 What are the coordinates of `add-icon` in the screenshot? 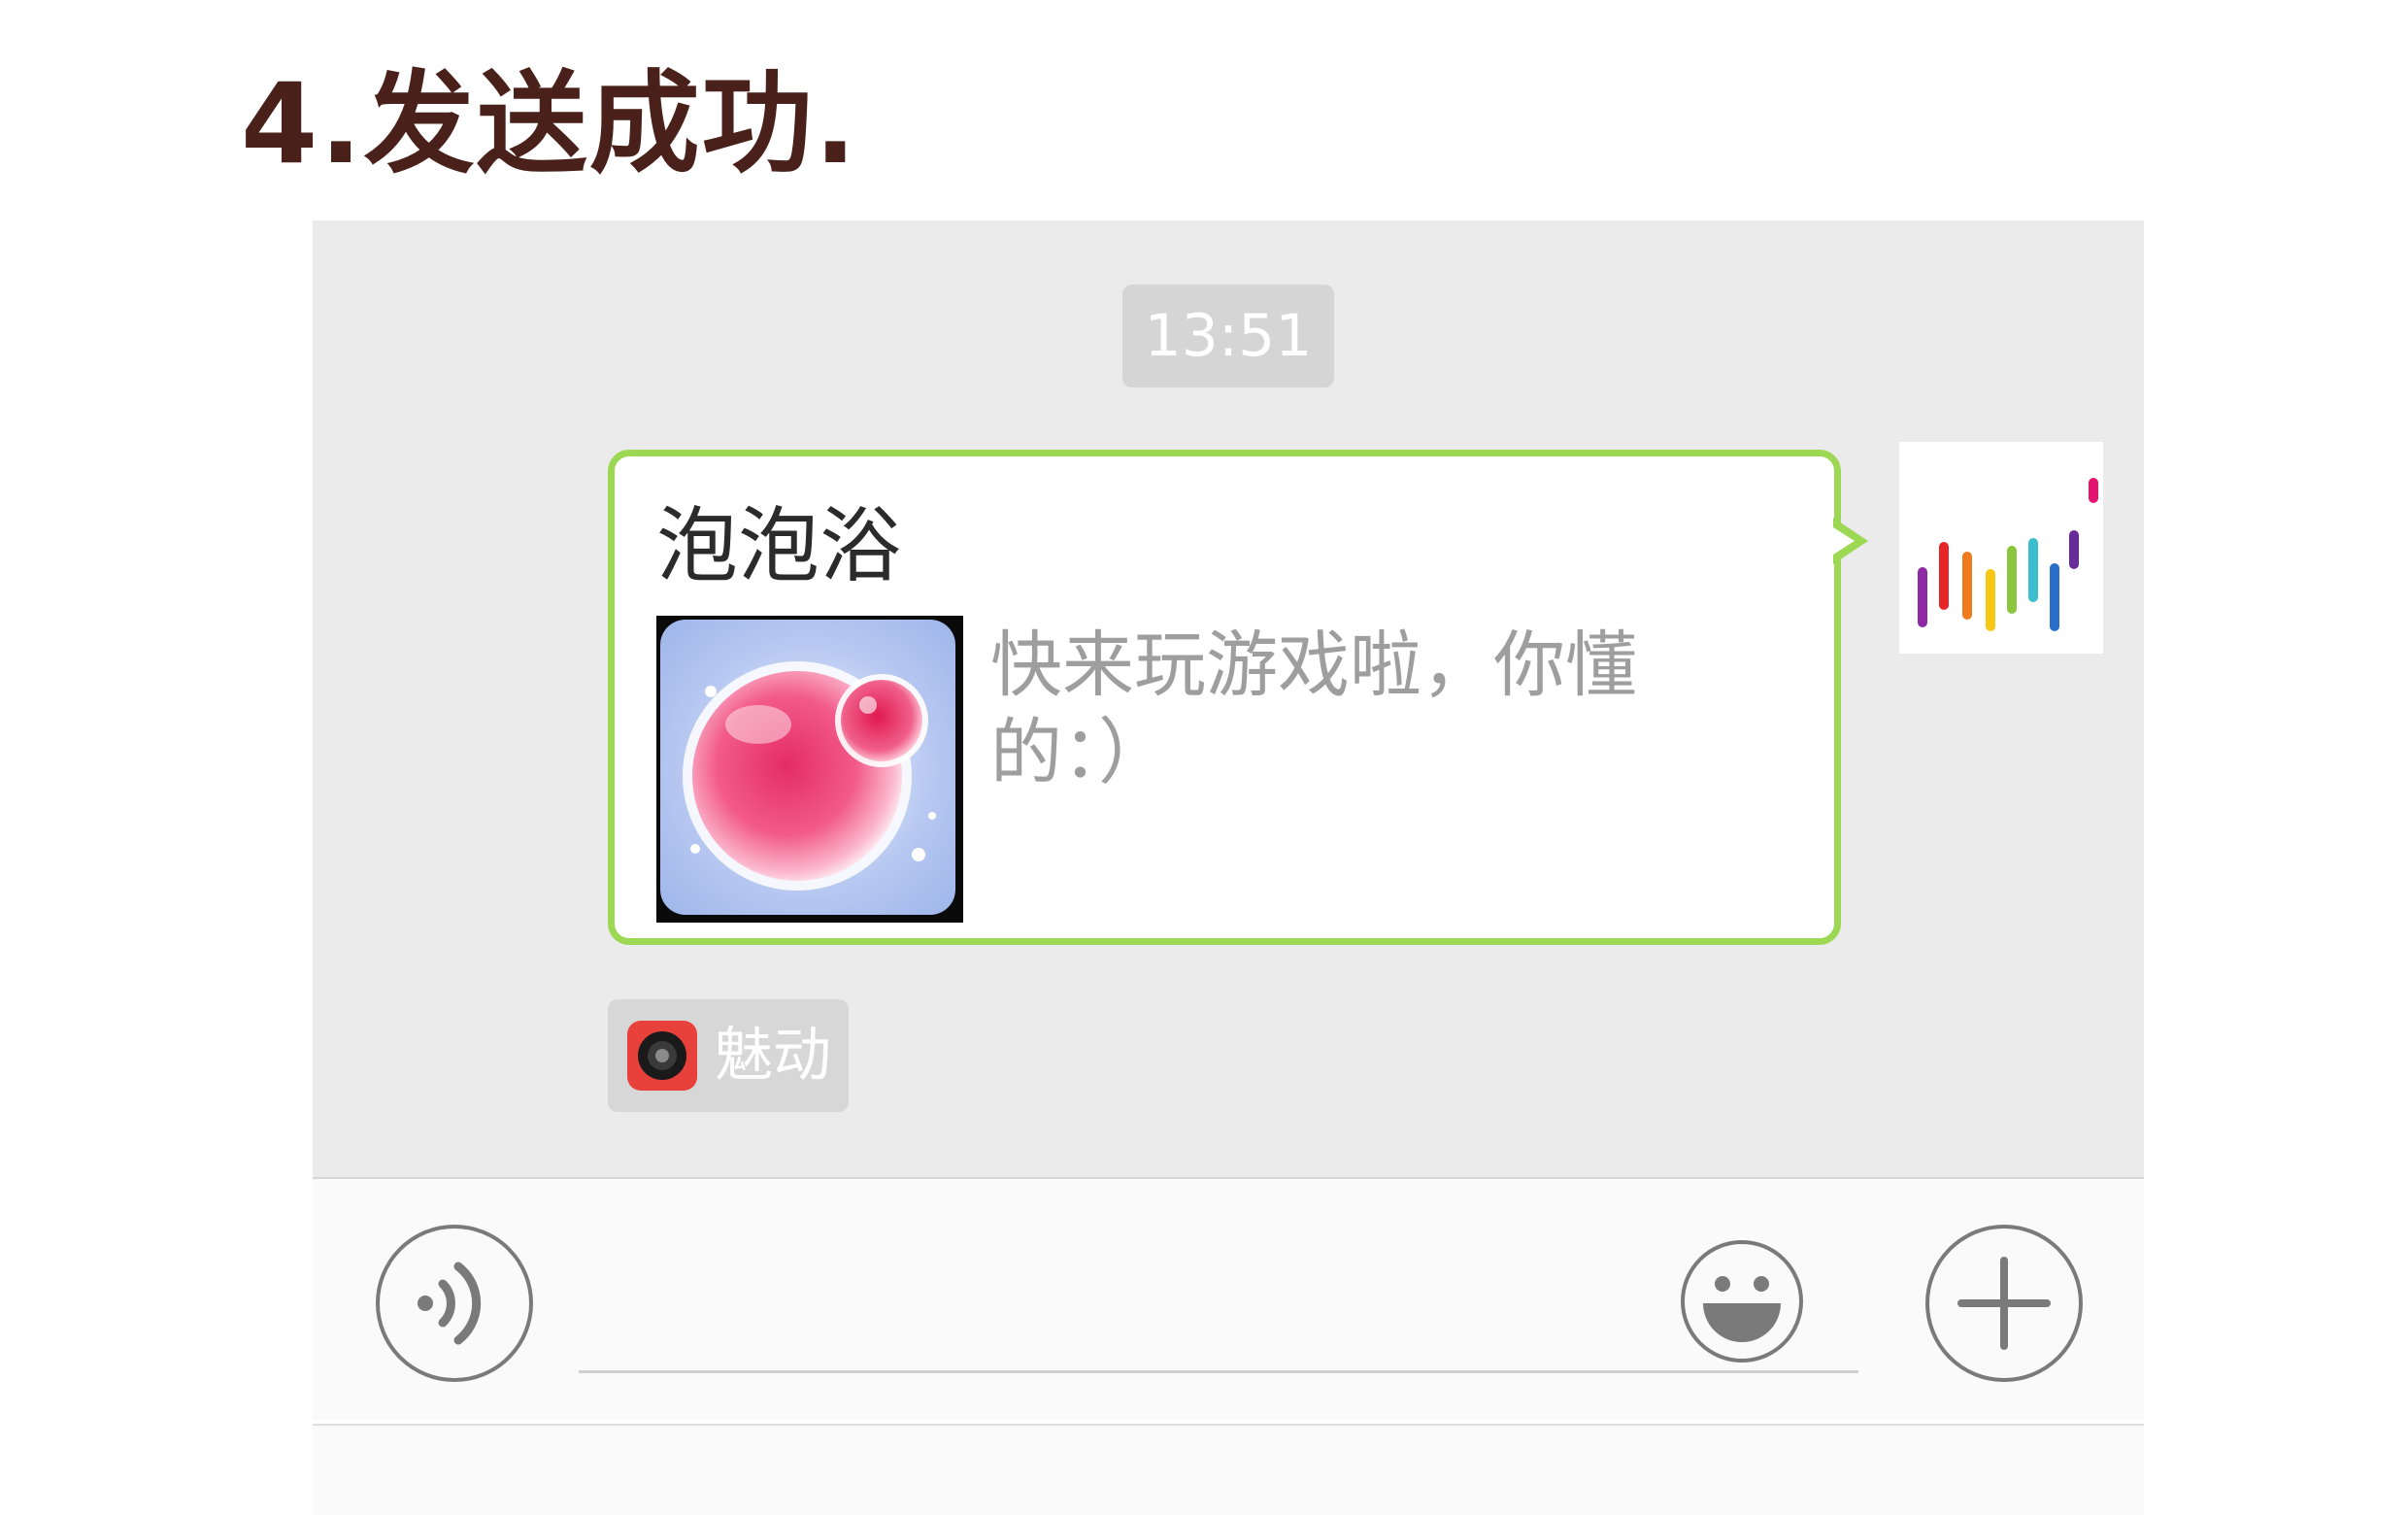 It's located at (2004, 1304).